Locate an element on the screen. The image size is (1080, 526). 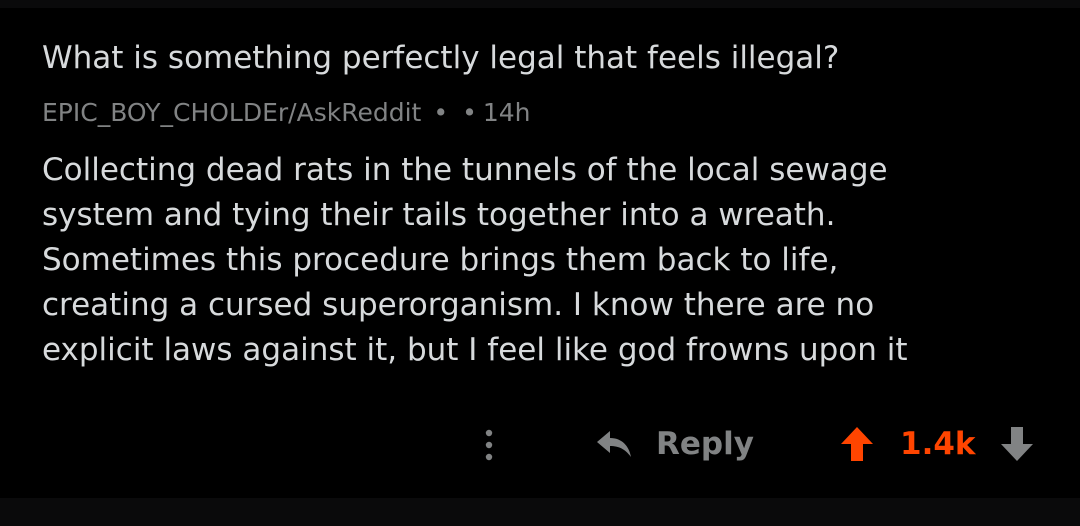
downvote-button is located at coordinates (1017, 444).